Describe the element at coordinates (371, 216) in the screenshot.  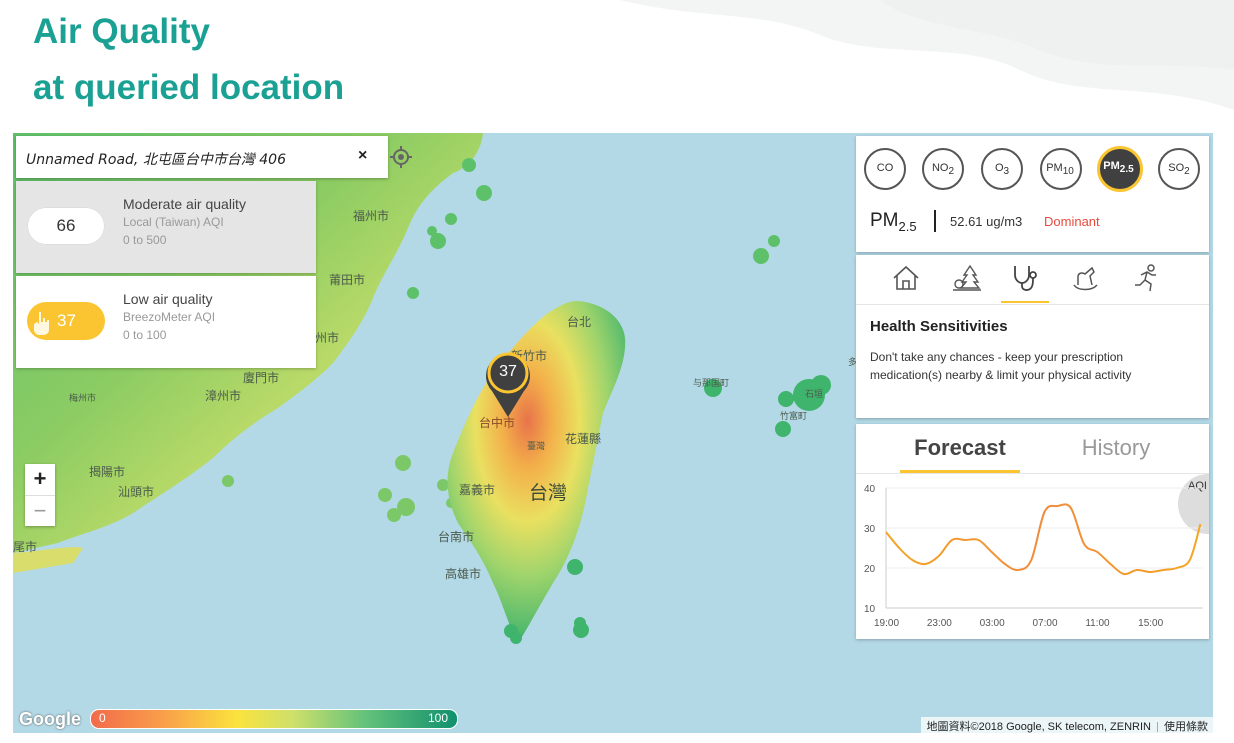
I see `map-label: 福州市` at that location.